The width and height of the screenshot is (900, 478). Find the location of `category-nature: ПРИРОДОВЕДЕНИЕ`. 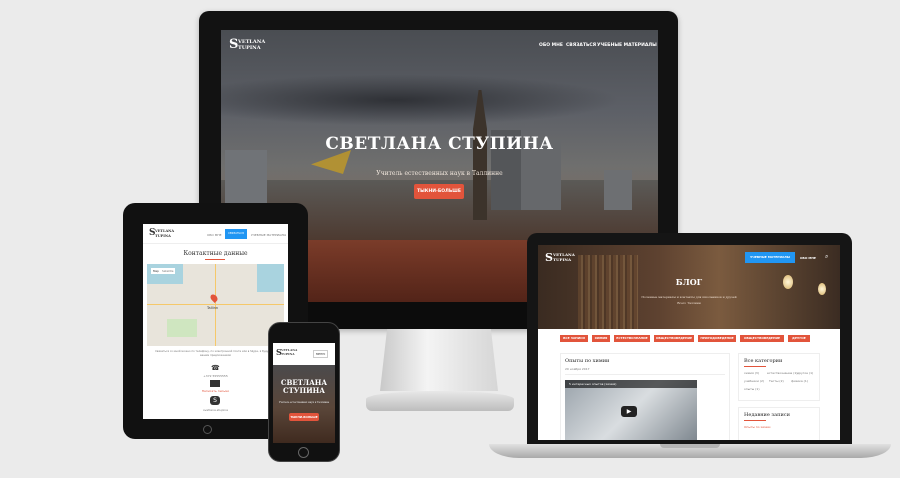

category-nature: ПРИРОДОВЕДЕНИЕ is located at coordinates (717, 338).